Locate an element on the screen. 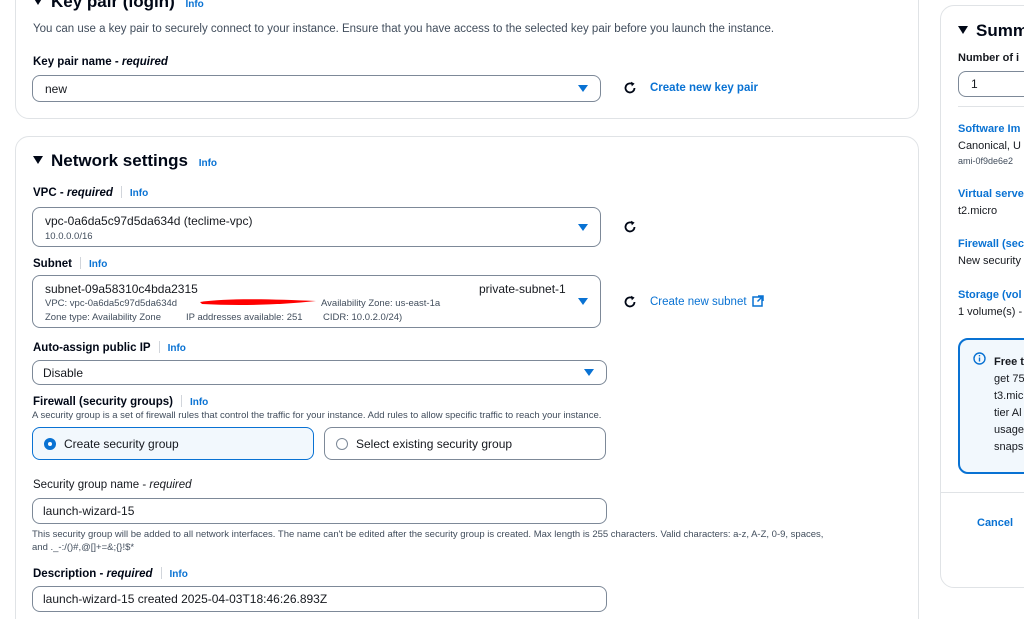 The image size is (1024, 619). firewall-label: Firewall (security groups) Info is located at coordinates (121, 401).